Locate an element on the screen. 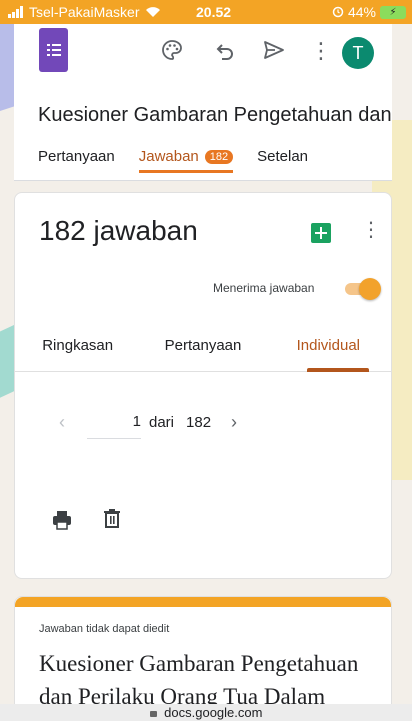  chevron-left-icon: ‹ is located at coordinates (69, 422).